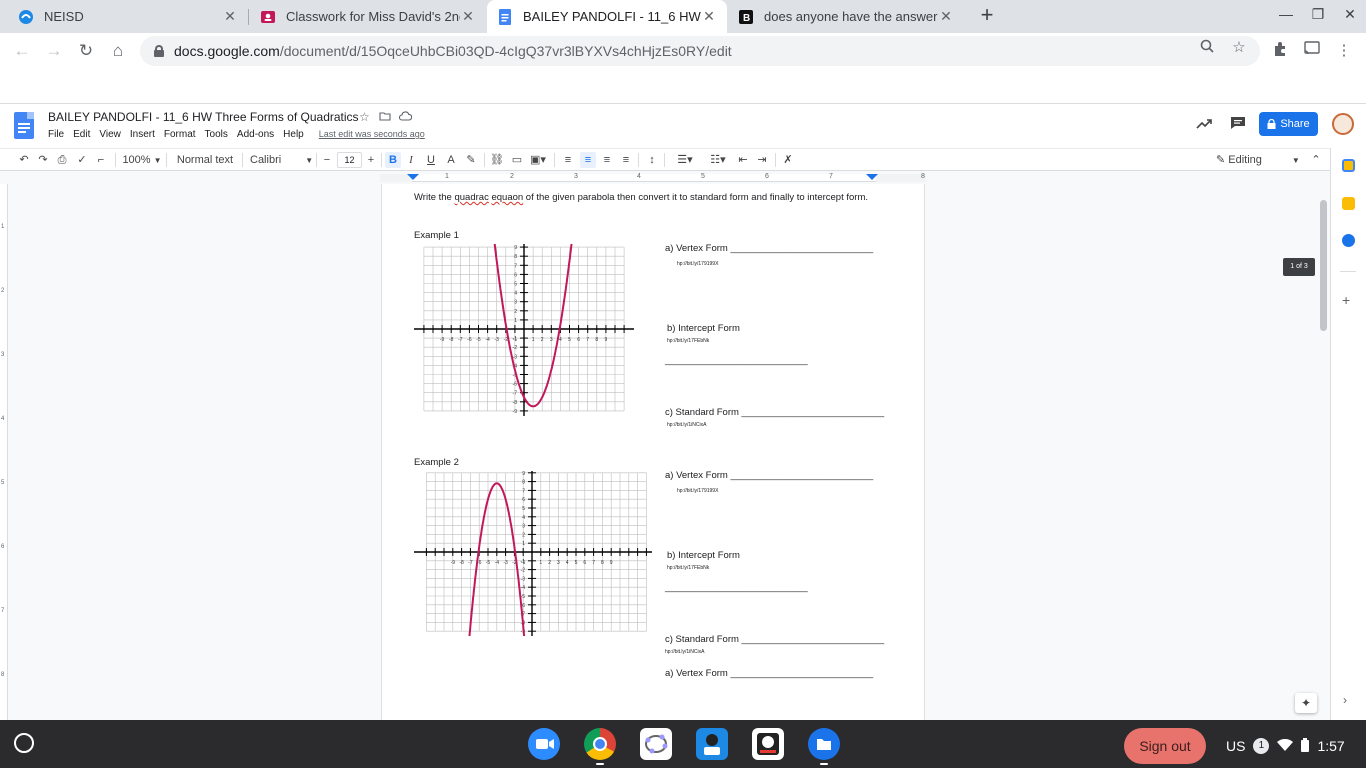 The image size is (1366, 768). I want to click on horizontal-ruler, so click(653, 178).